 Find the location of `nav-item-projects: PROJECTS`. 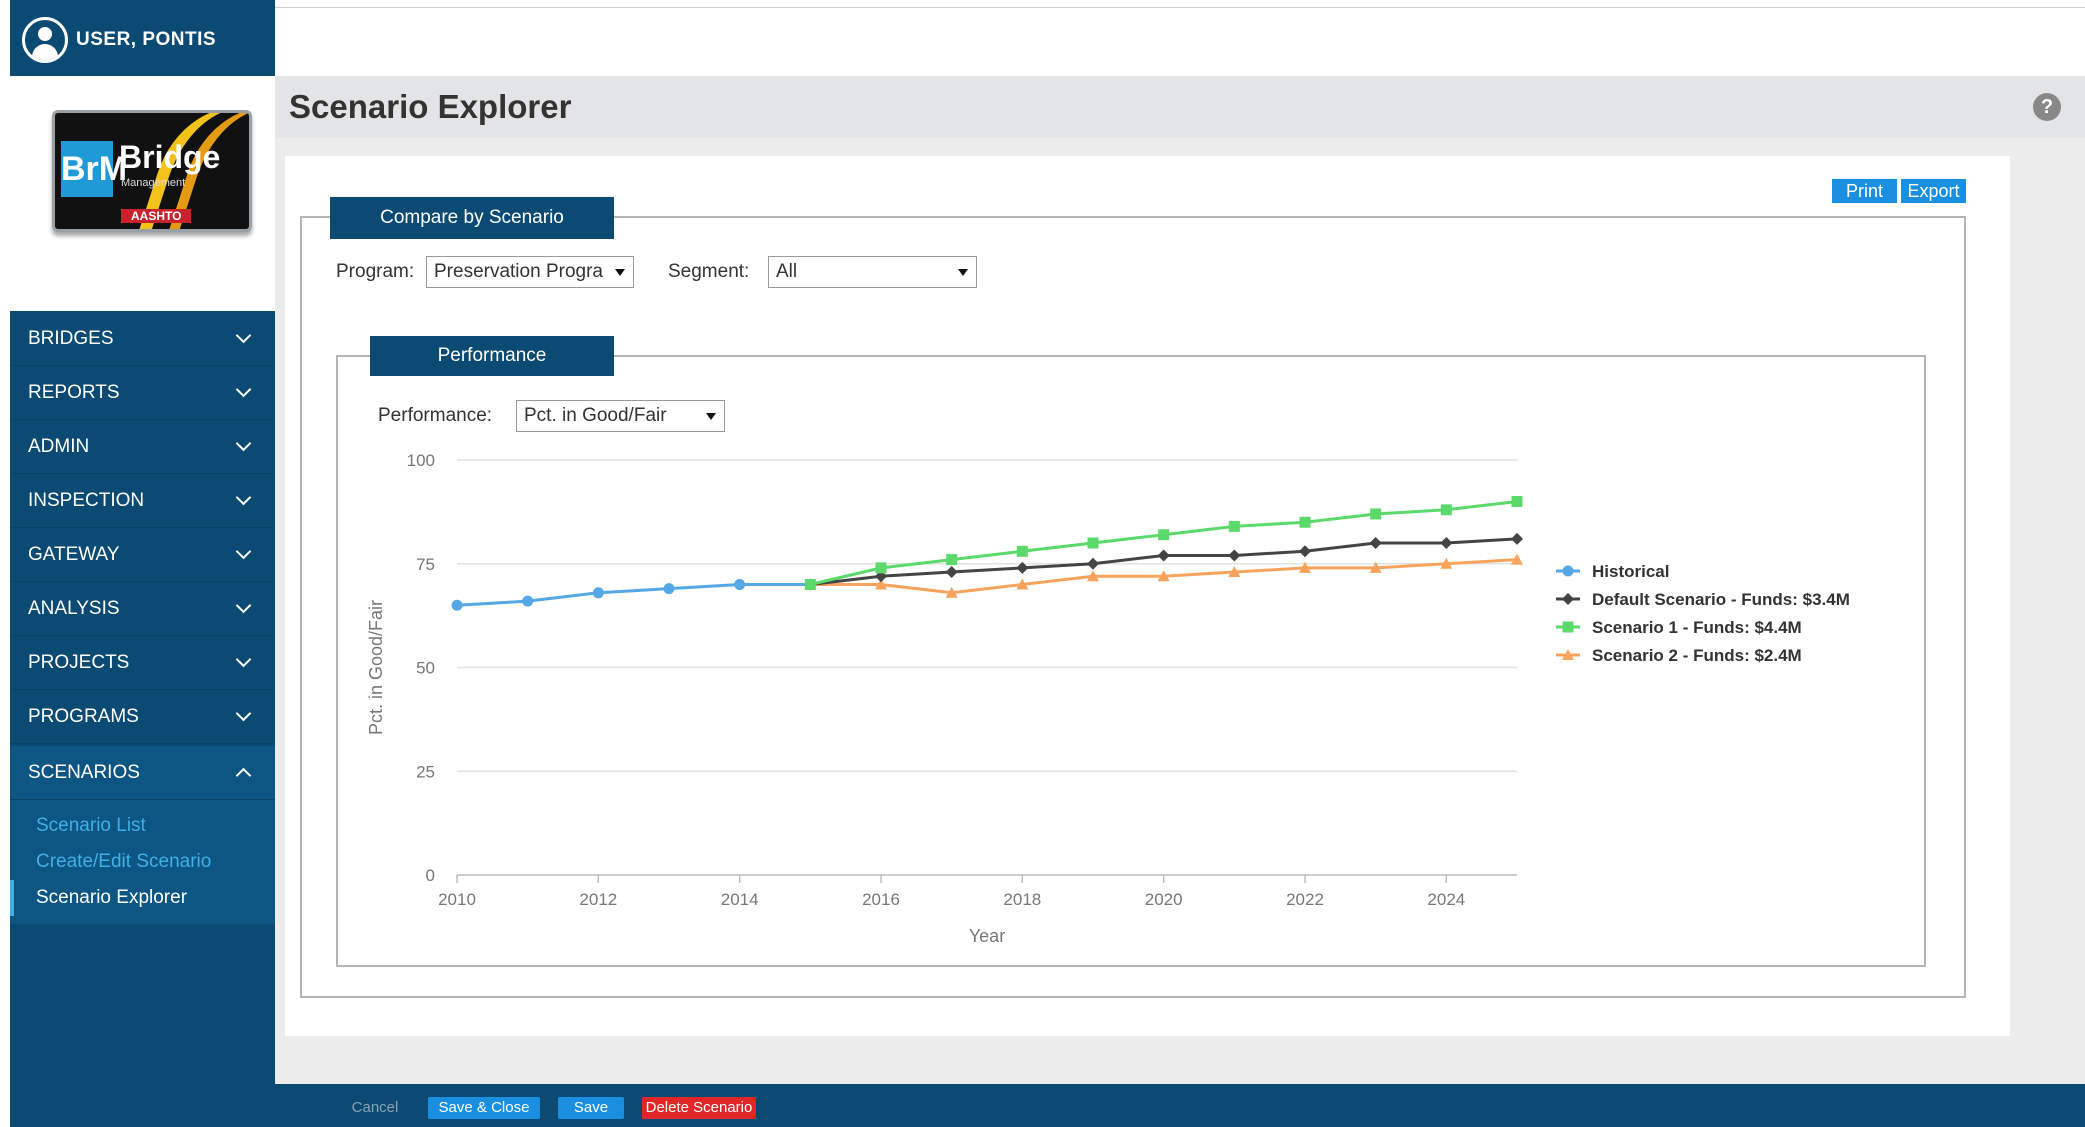

nav-item-projects: PROJECTS is located at coordinates (142, 663).